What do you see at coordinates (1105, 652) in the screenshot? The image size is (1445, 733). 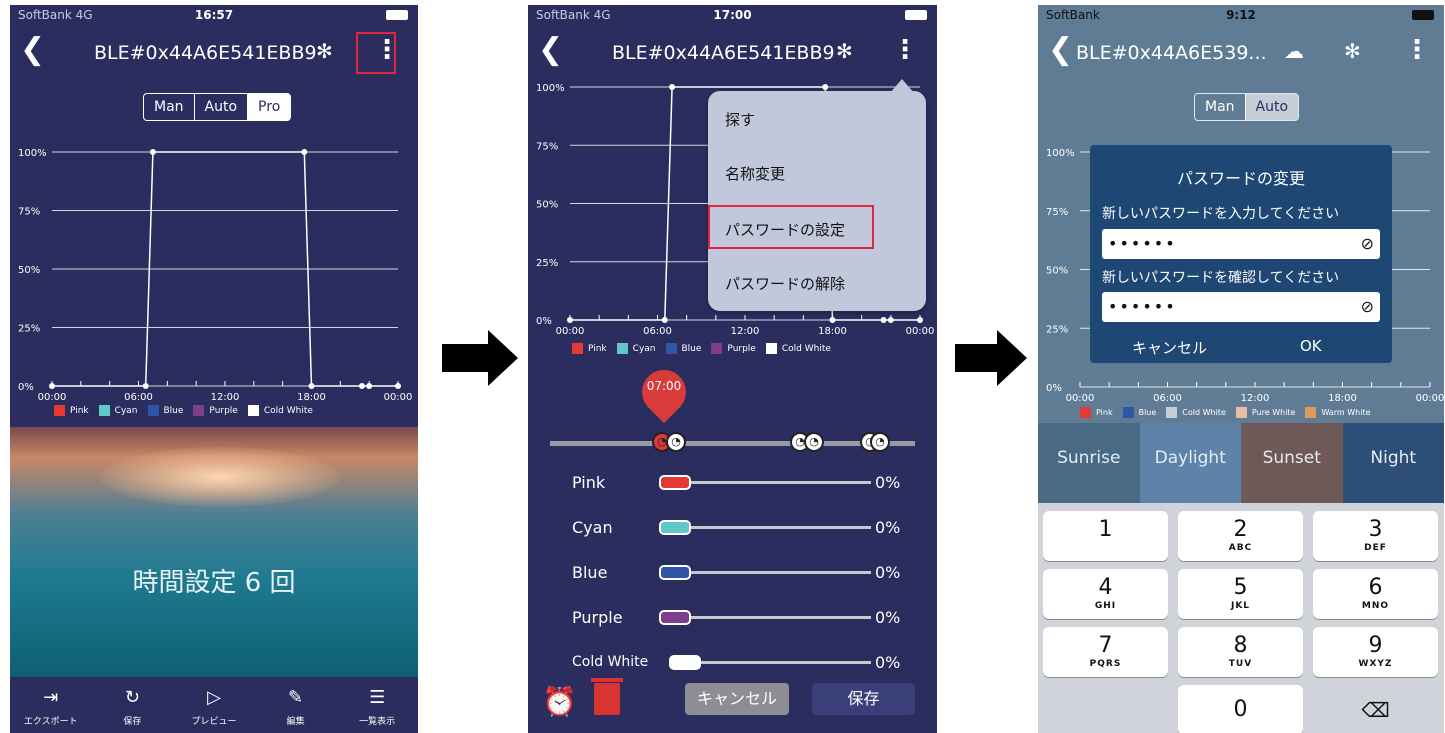 I see `key-7: 7 PQRS` at bounding box center [1105, 652].